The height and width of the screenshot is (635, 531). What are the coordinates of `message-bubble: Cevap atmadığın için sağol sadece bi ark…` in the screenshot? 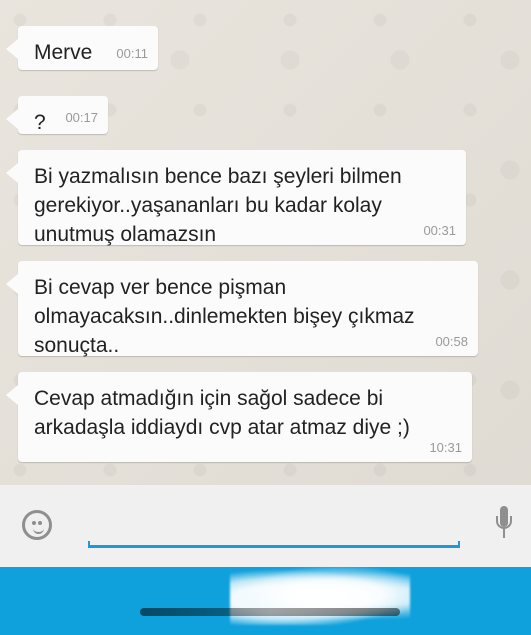 It's located at (239, 417).